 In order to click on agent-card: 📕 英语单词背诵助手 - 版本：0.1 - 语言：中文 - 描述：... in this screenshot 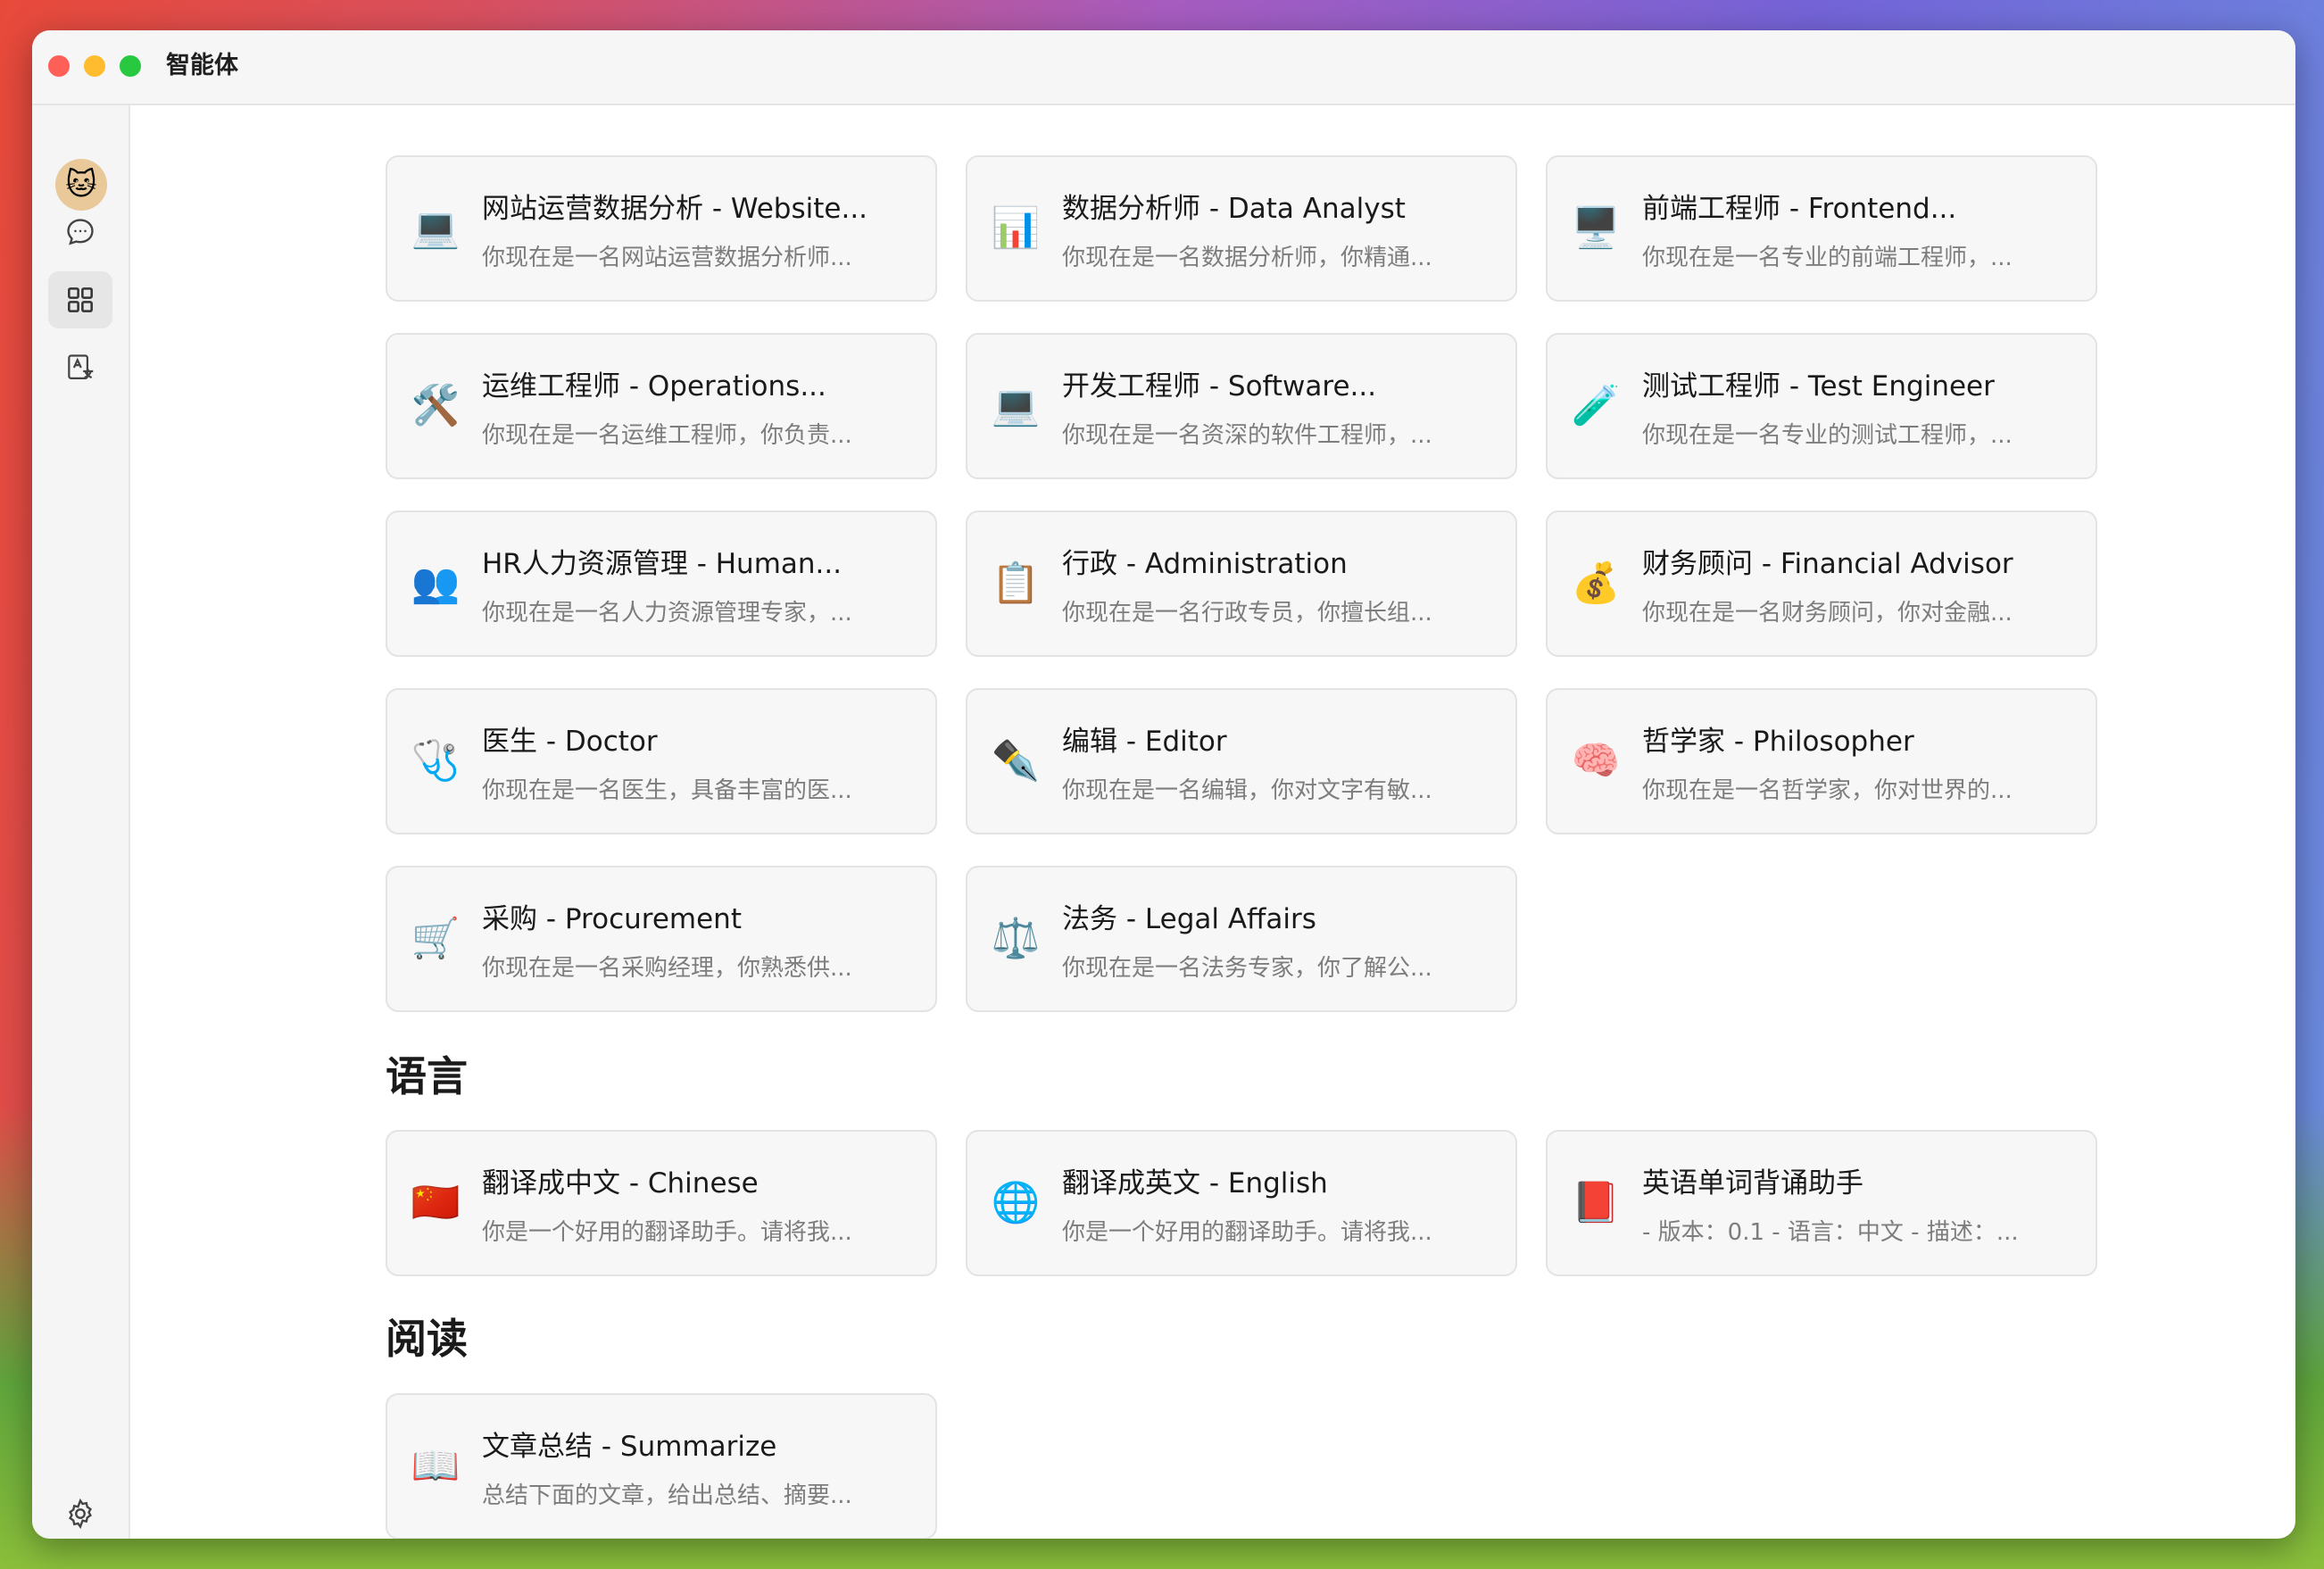, I will do `click(1821, 1203)`.